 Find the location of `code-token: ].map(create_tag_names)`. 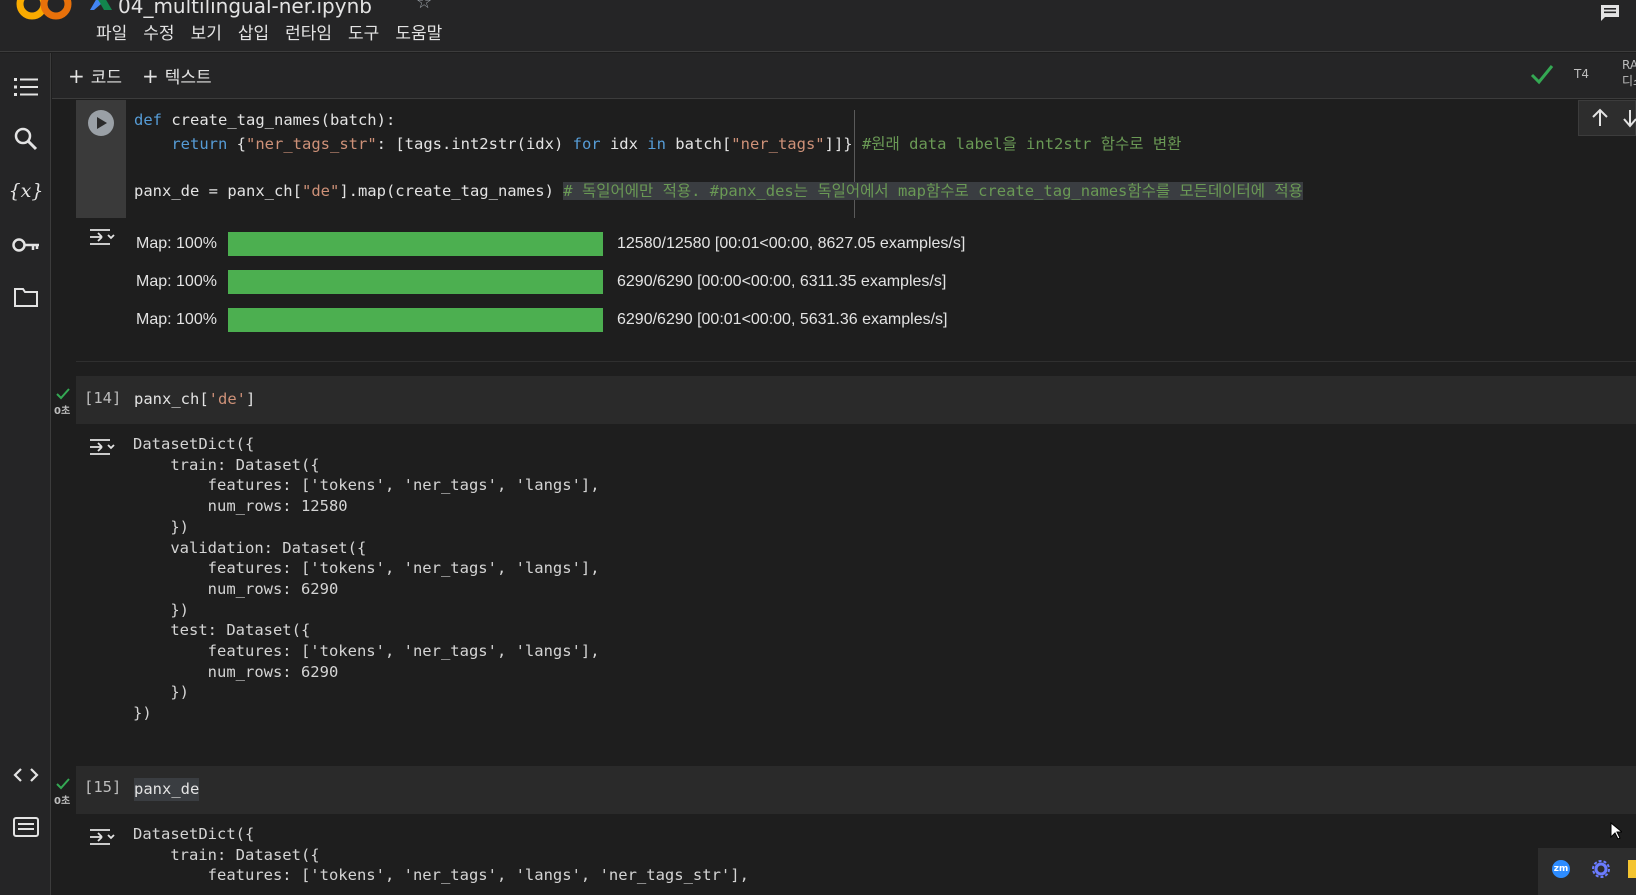

code-token: ].map(create_tag_names) is located at coordinates (451, 191).